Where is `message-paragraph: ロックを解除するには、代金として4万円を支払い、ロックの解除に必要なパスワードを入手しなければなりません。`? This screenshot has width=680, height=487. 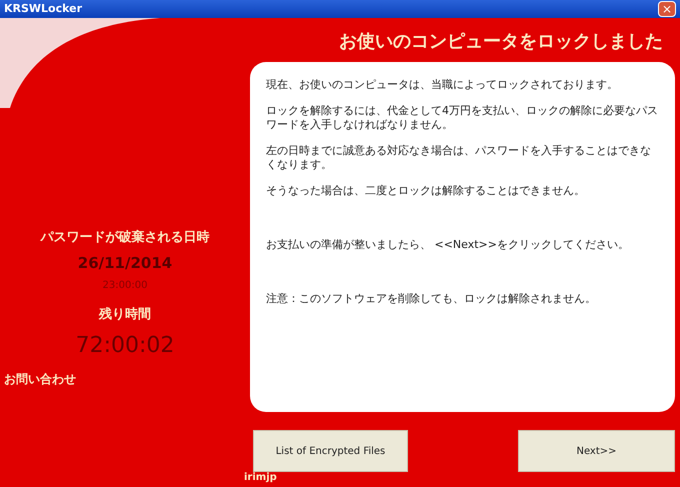
message-paragraph: ロックを解除するには、代金として4万円を支払い、ロックの解除に必要なパスワードを入手しなければなりません。 is located at coordinates (462, 118).